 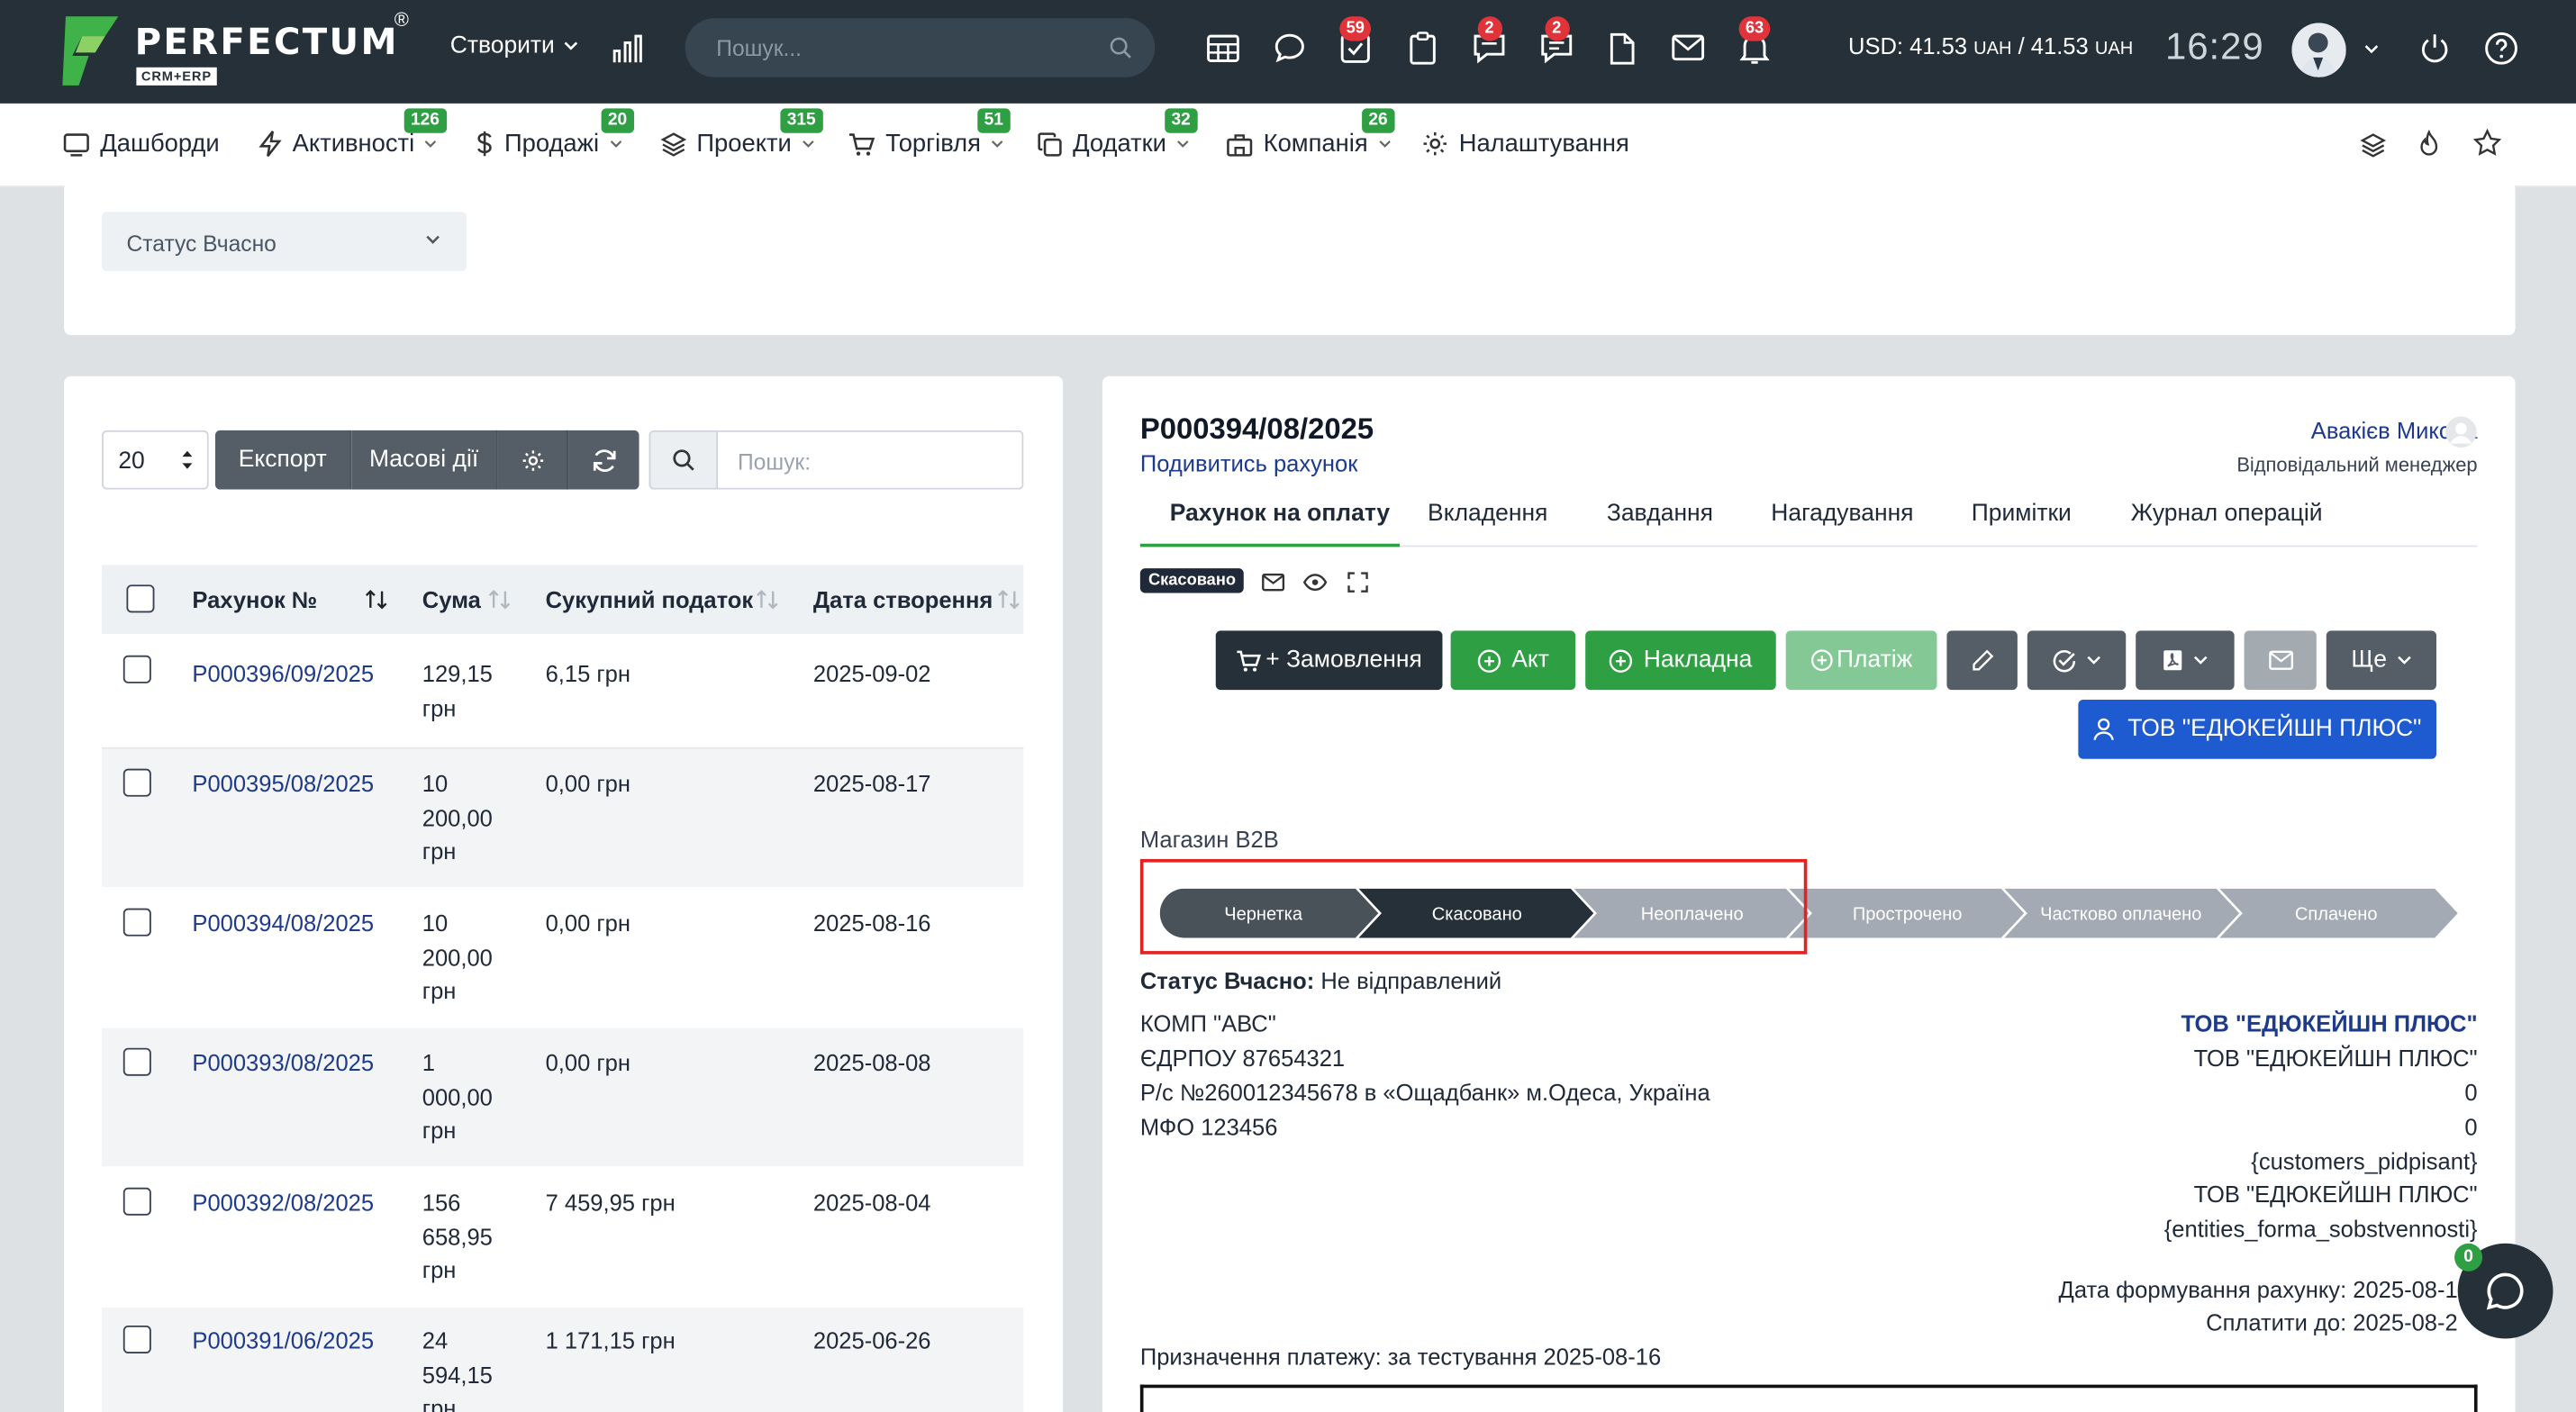 What do you see at coordinates (2434, 49) in the screenshot?
I see `power-icon` at bounding box center [2434, 49].